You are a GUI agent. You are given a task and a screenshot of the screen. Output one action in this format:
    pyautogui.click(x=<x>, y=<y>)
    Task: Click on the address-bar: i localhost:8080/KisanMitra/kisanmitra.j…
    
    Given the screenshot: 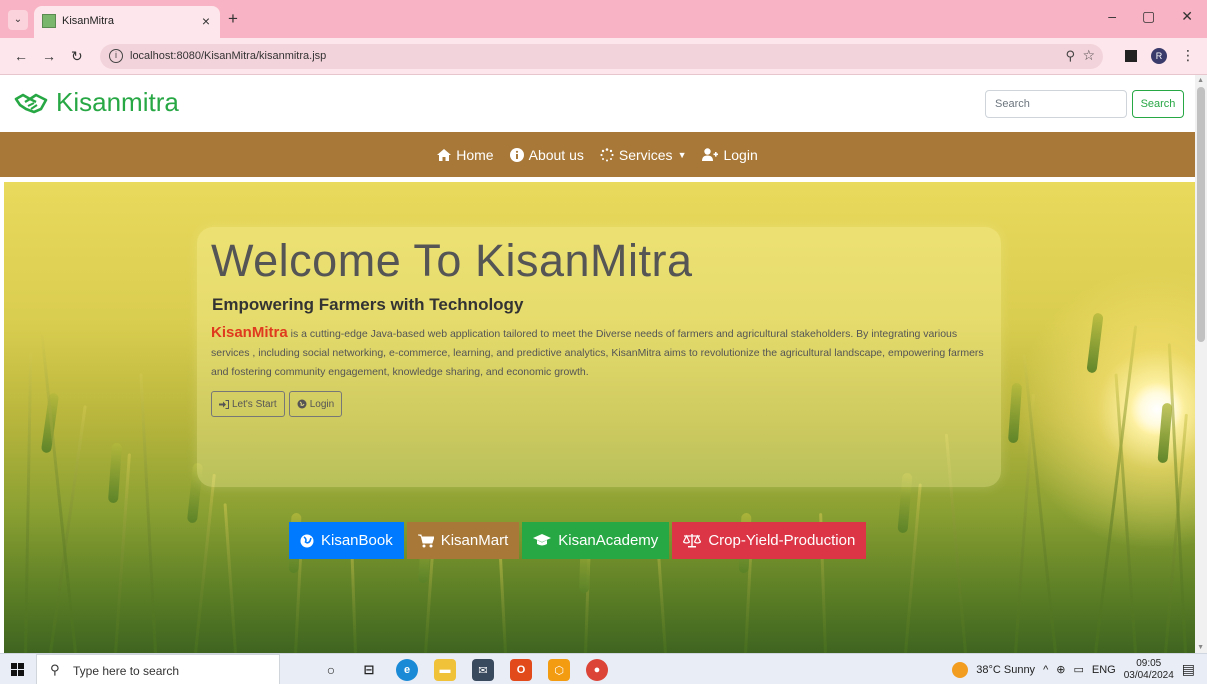 What is the action you would take?
    pyautogui.click(x=601, y=56)
    